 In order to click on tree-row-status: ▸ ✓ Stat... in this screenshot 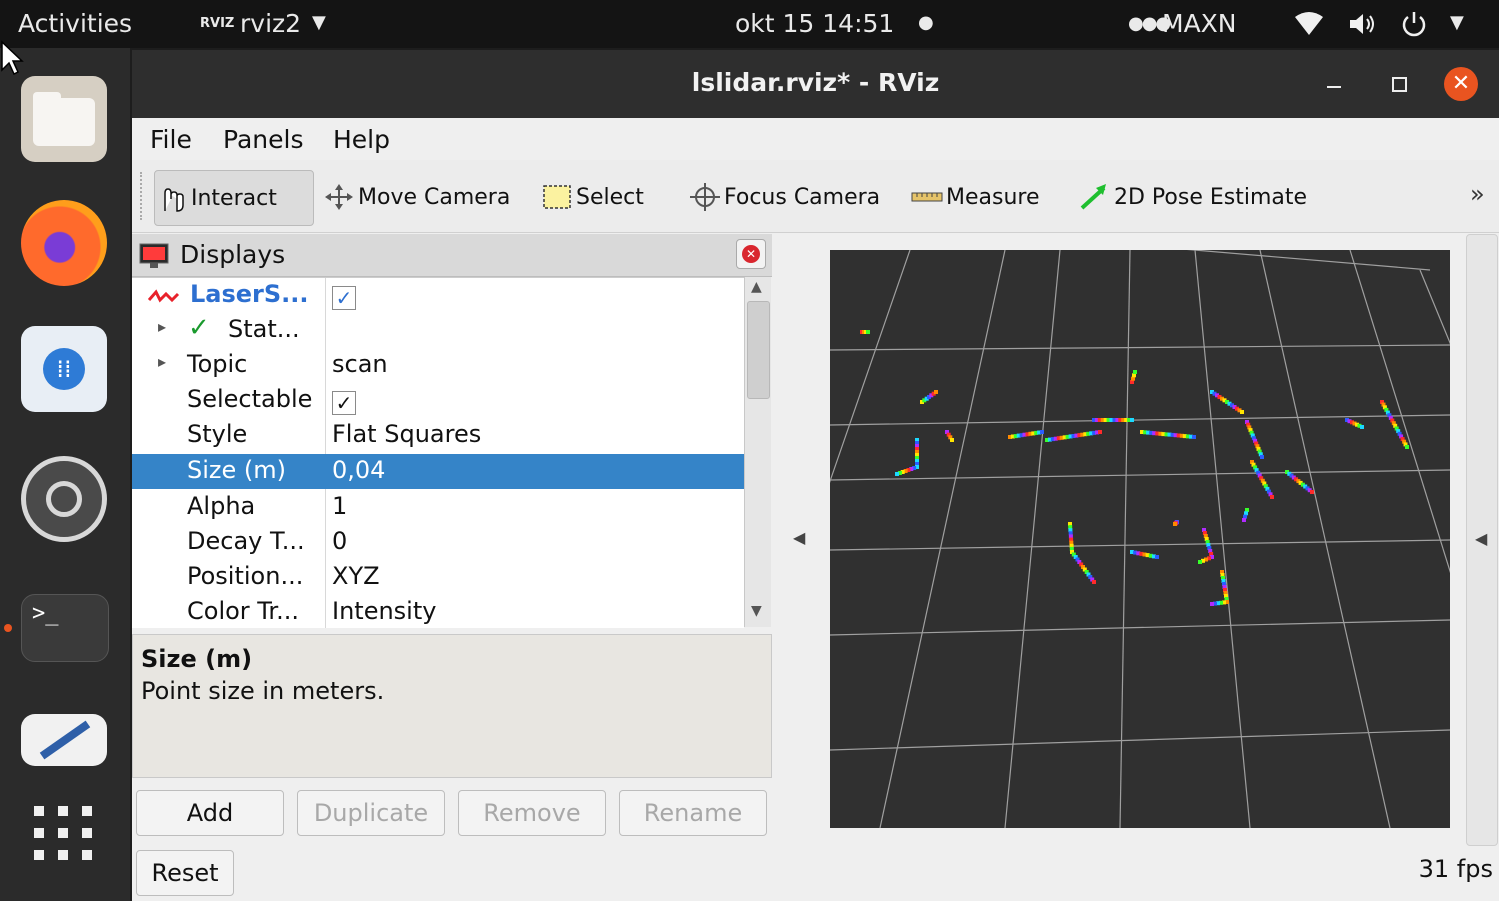, I will do `click(438, 330)`.